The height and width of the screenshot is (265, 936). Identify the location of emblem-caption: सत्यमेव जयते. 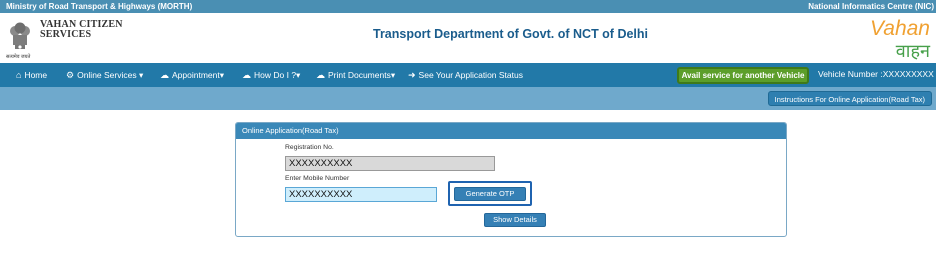
(18, 57).